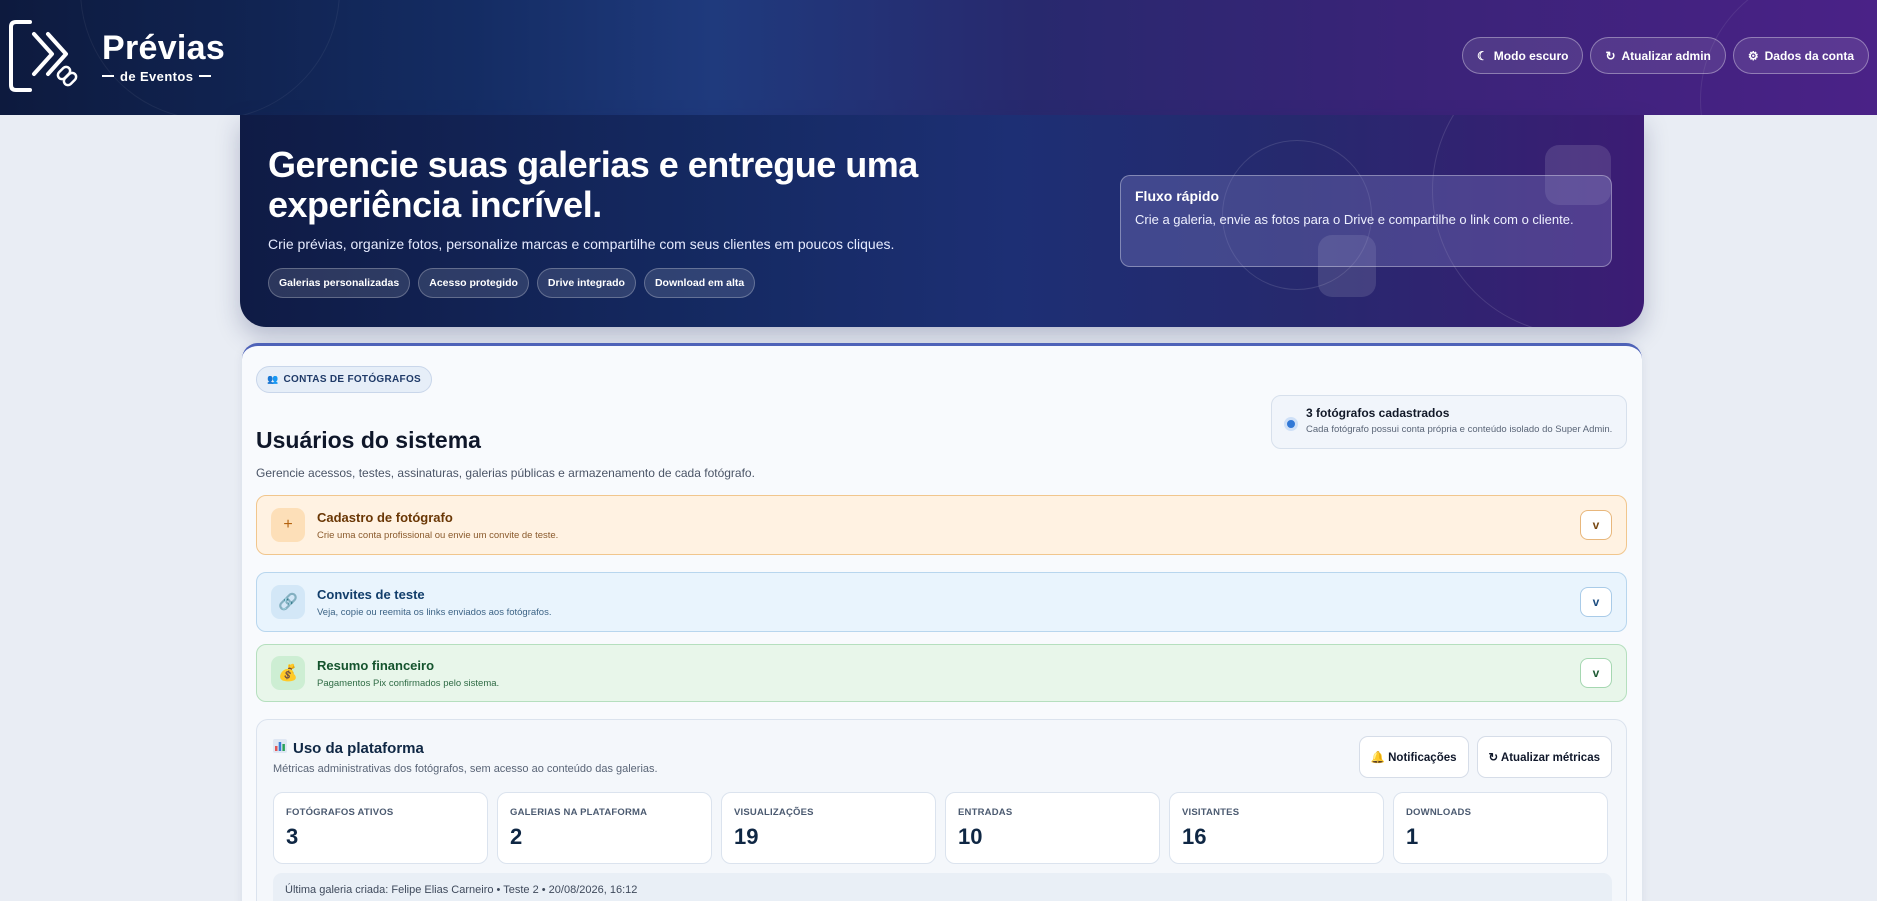  Describe the element at coordinates (1211, 812) in the screenshot. I see `metric-label: VISITANTES` at that location.